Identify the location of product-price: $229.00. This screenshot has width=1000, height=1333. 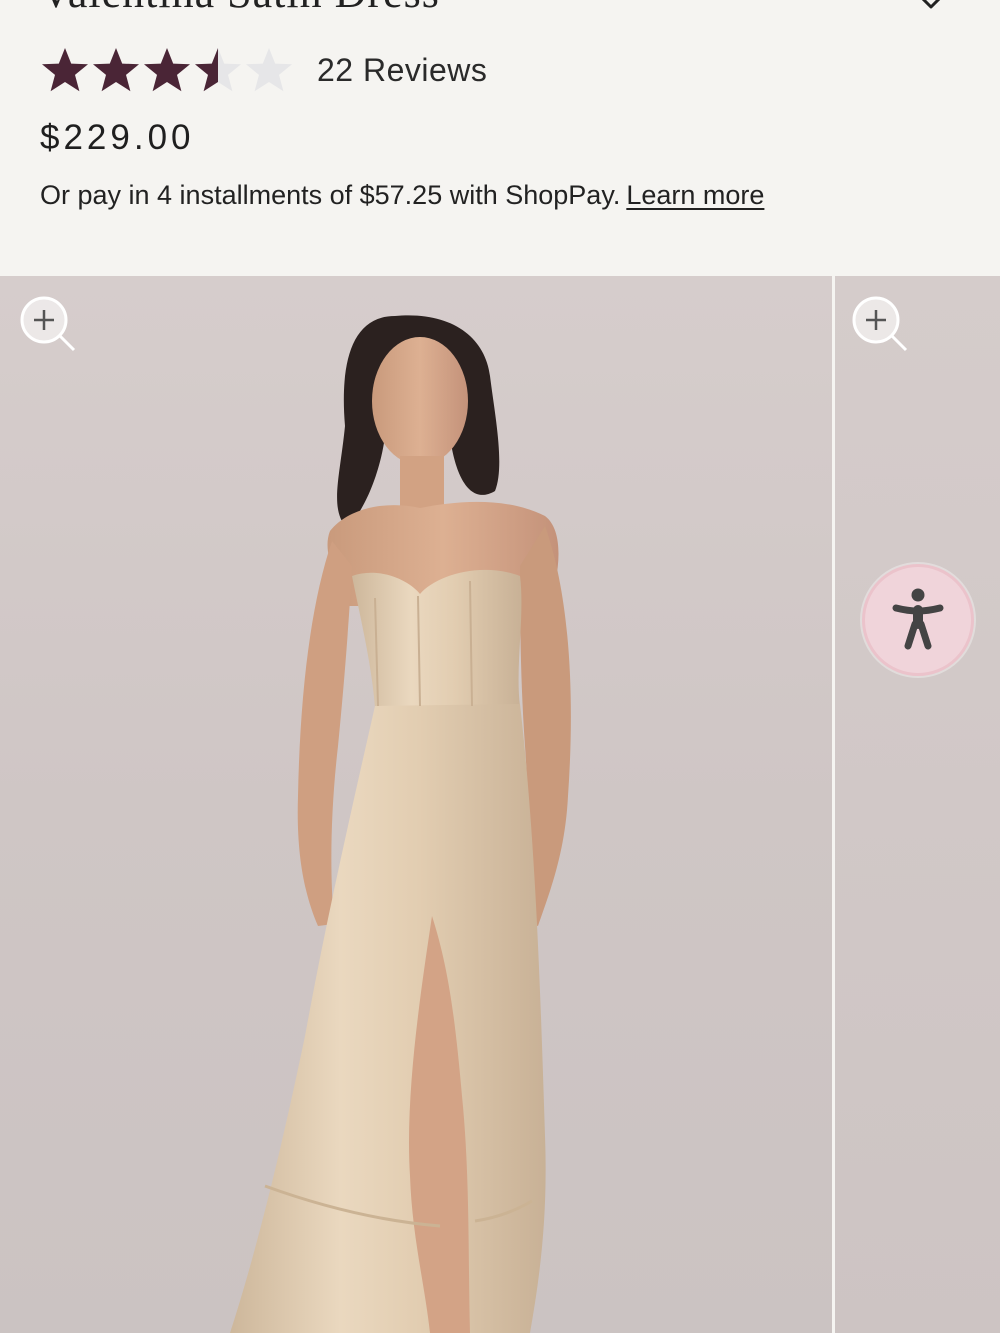
(117, 137).